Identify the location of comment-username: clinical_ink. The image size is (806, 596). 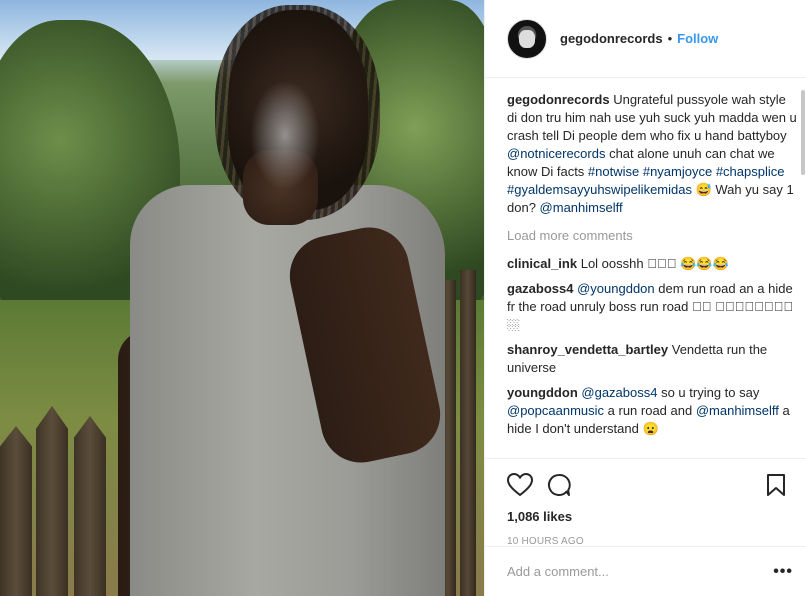
(542, 263).